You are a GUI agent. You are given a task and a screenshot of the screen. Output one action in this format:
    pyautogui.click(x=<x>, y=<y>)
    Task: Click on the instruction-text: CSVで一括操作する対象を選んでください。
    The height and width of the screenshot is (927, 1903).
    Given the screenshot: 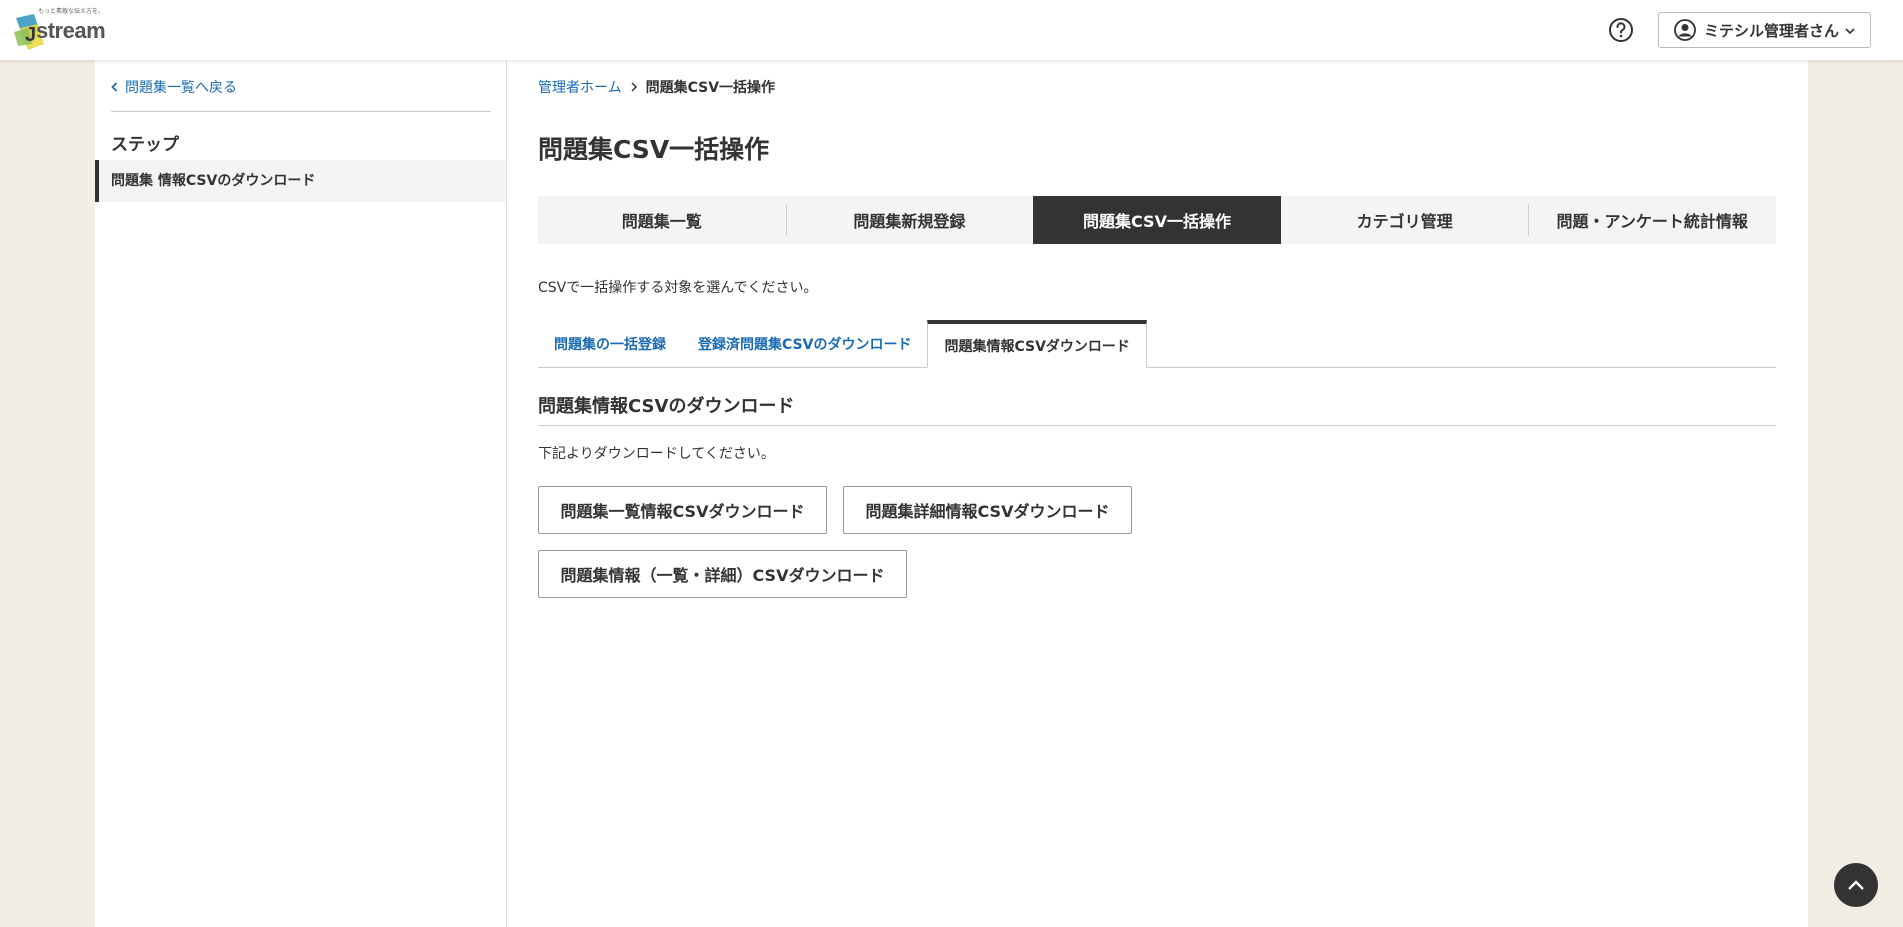 What is the action you would take?
    pyautogui.click(x=678, y=288)
    